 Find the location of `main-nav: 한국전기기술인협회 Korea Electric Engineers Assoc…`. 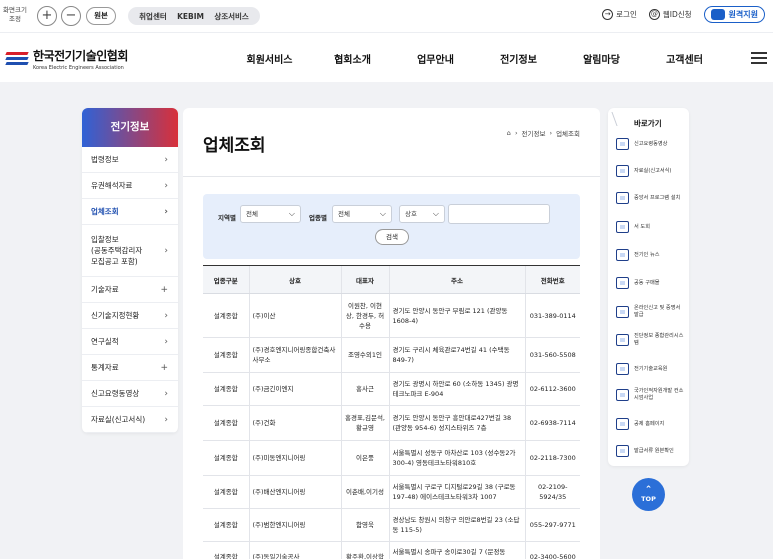

main-nav: 한국전기기술인협회 Korea Electric Engineers Assoc… is located at coordinates (386, 57).